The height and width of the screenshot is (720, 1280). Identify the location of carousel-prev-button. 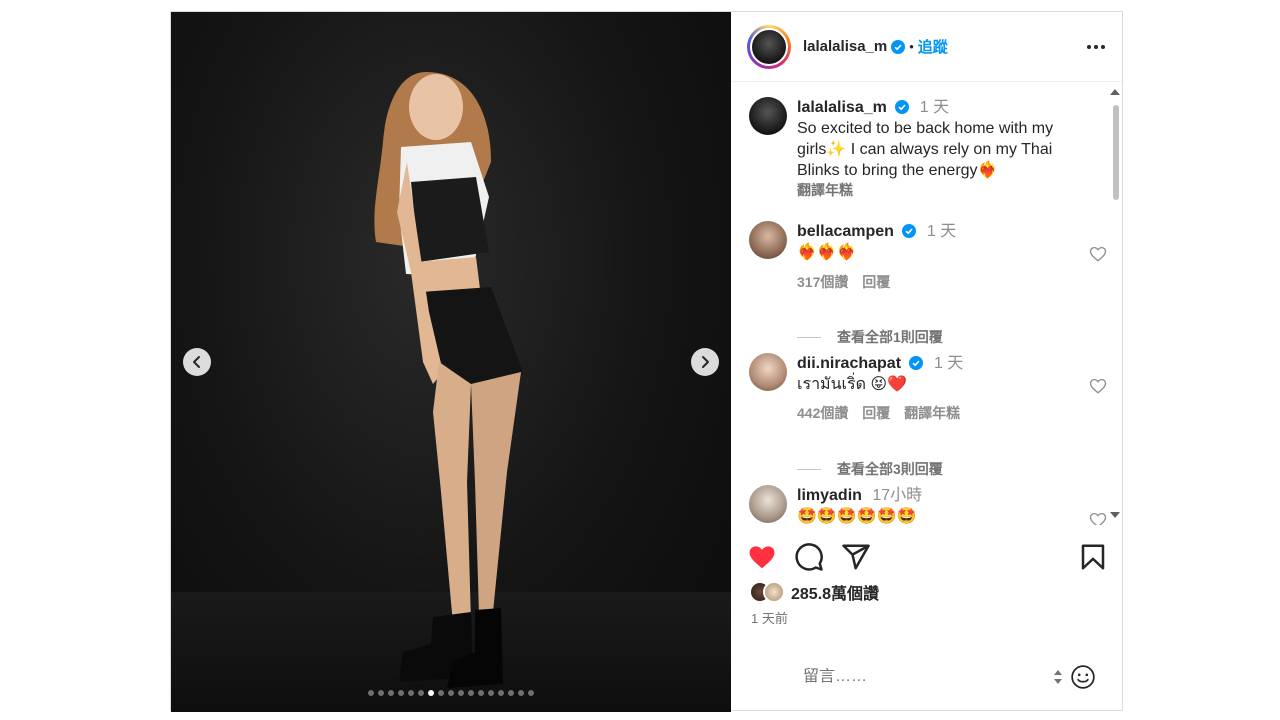
(197, 362).